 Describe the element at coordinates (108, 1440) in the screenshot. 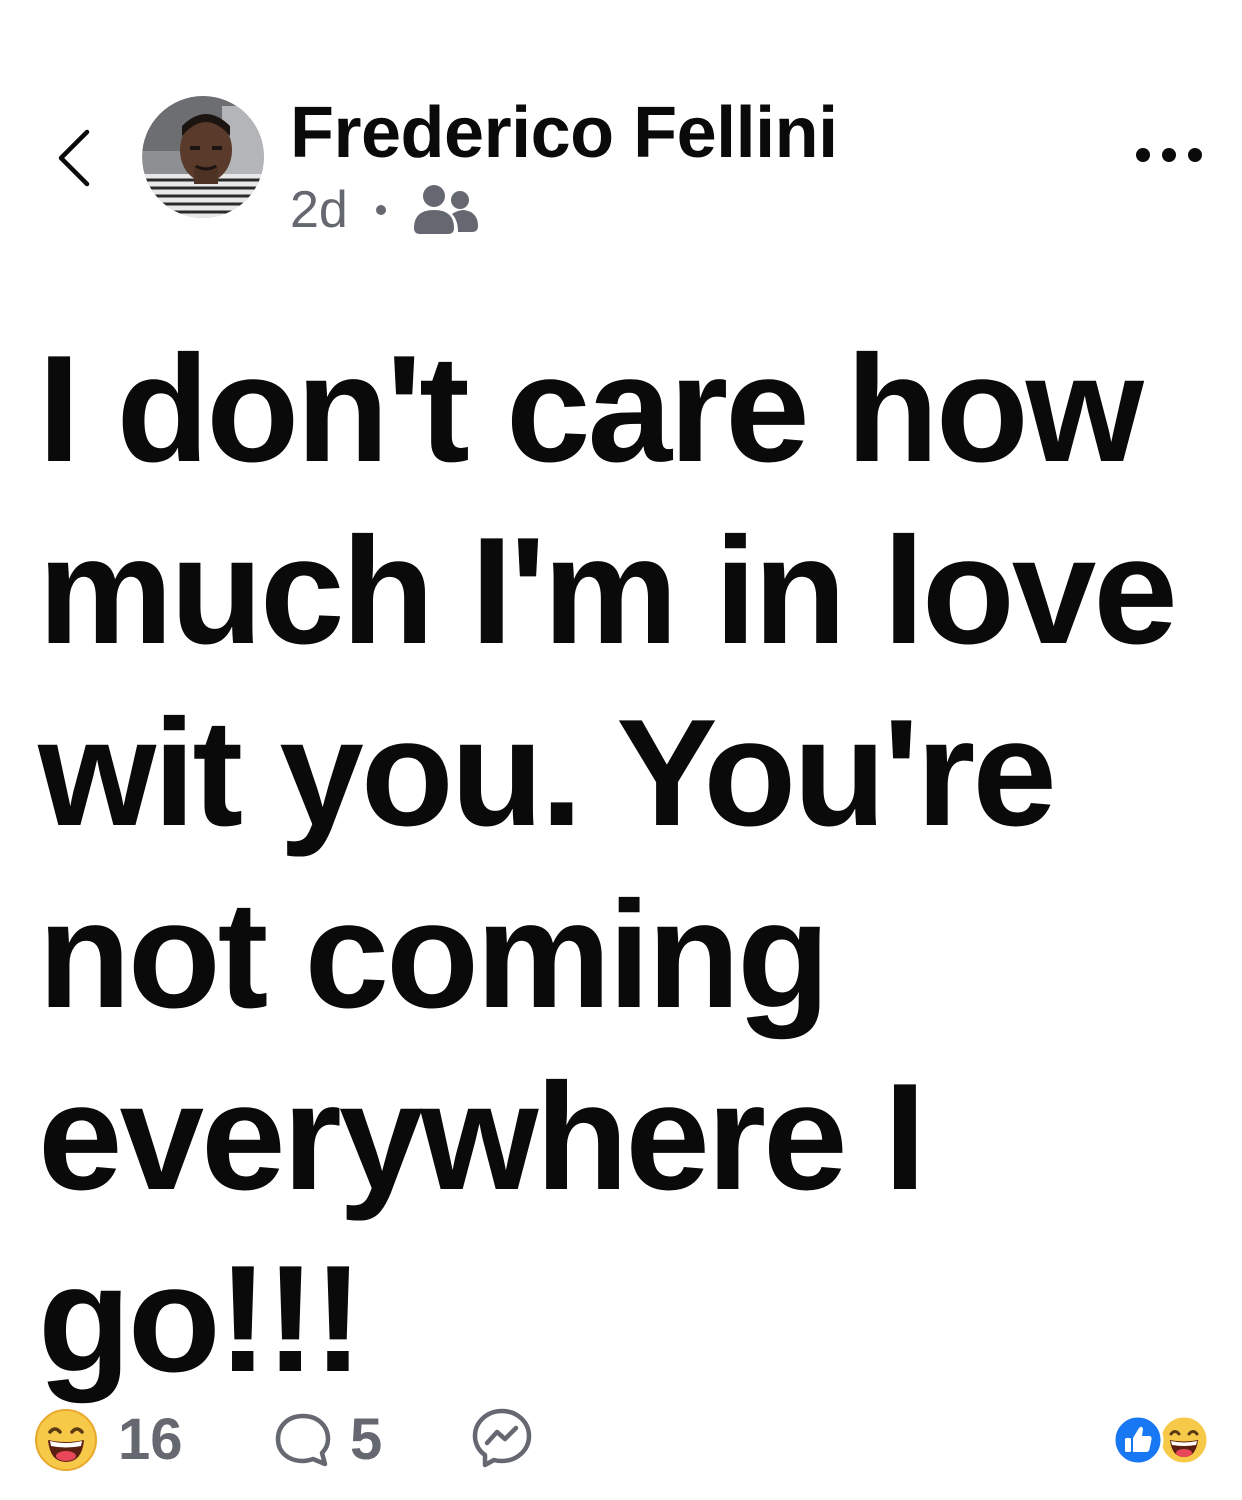

I see `reaction-count-button: 16` at that location.